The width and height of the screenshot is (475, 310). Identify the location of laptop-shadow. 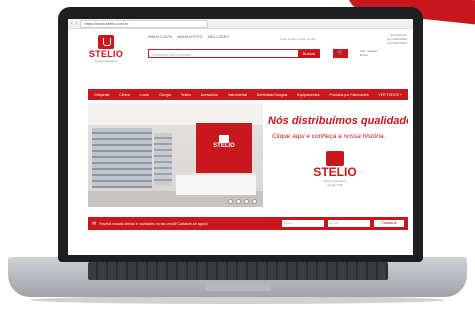
(237, 300).